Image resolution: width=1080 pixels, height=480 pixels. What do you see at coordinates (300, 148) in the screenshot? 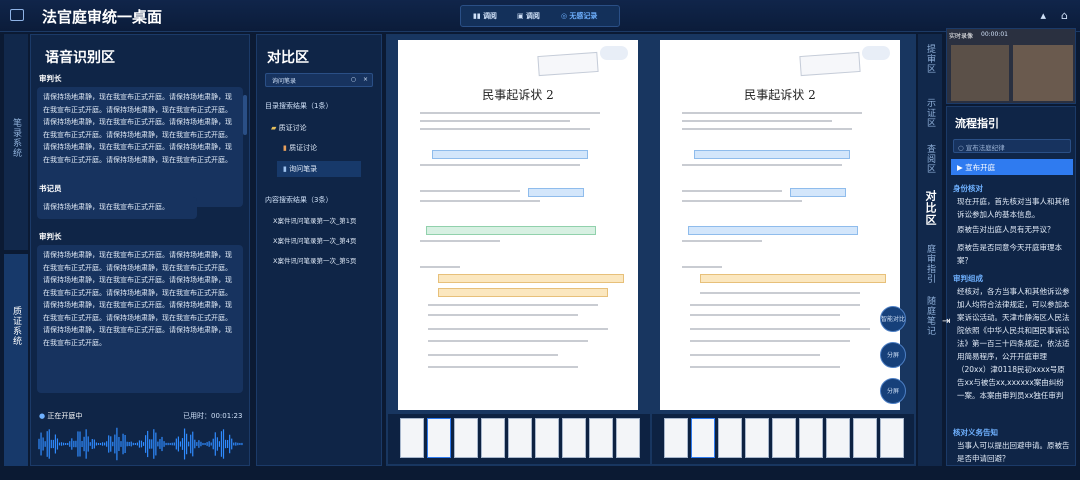
I see `tree-item: ▮ 质证讨论` at bounding box center [300, 148].